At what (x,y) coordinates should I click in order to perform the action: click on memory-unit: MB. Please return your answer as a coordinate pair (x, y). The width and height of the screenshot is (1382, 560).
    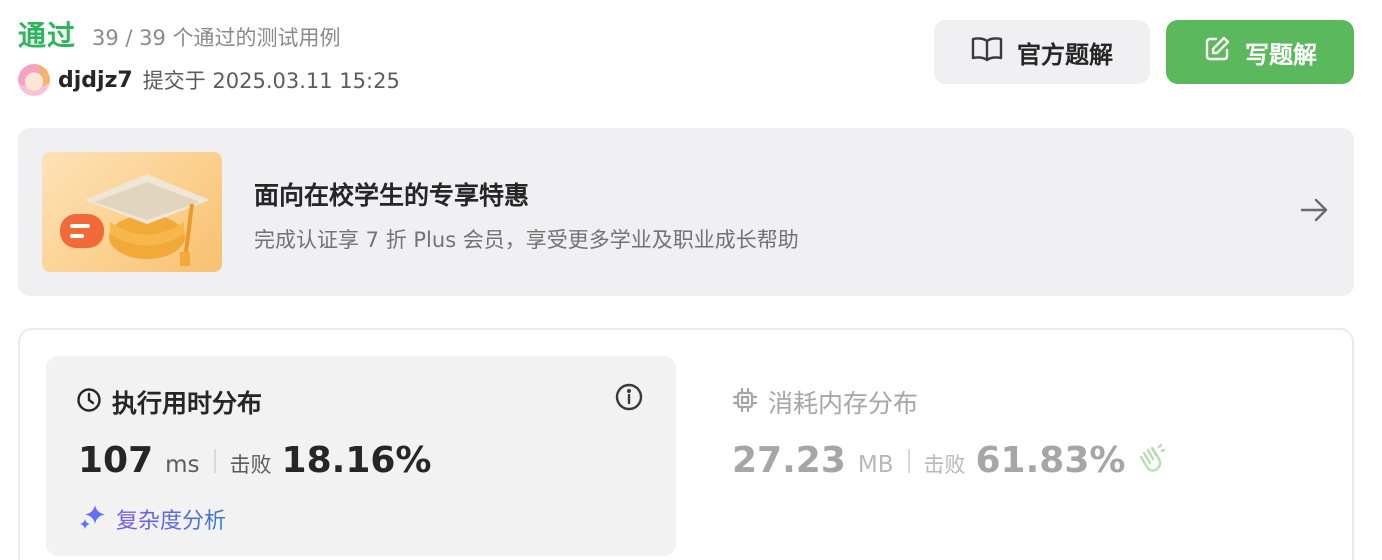
    Looking at the image, I should click on (875, 465).